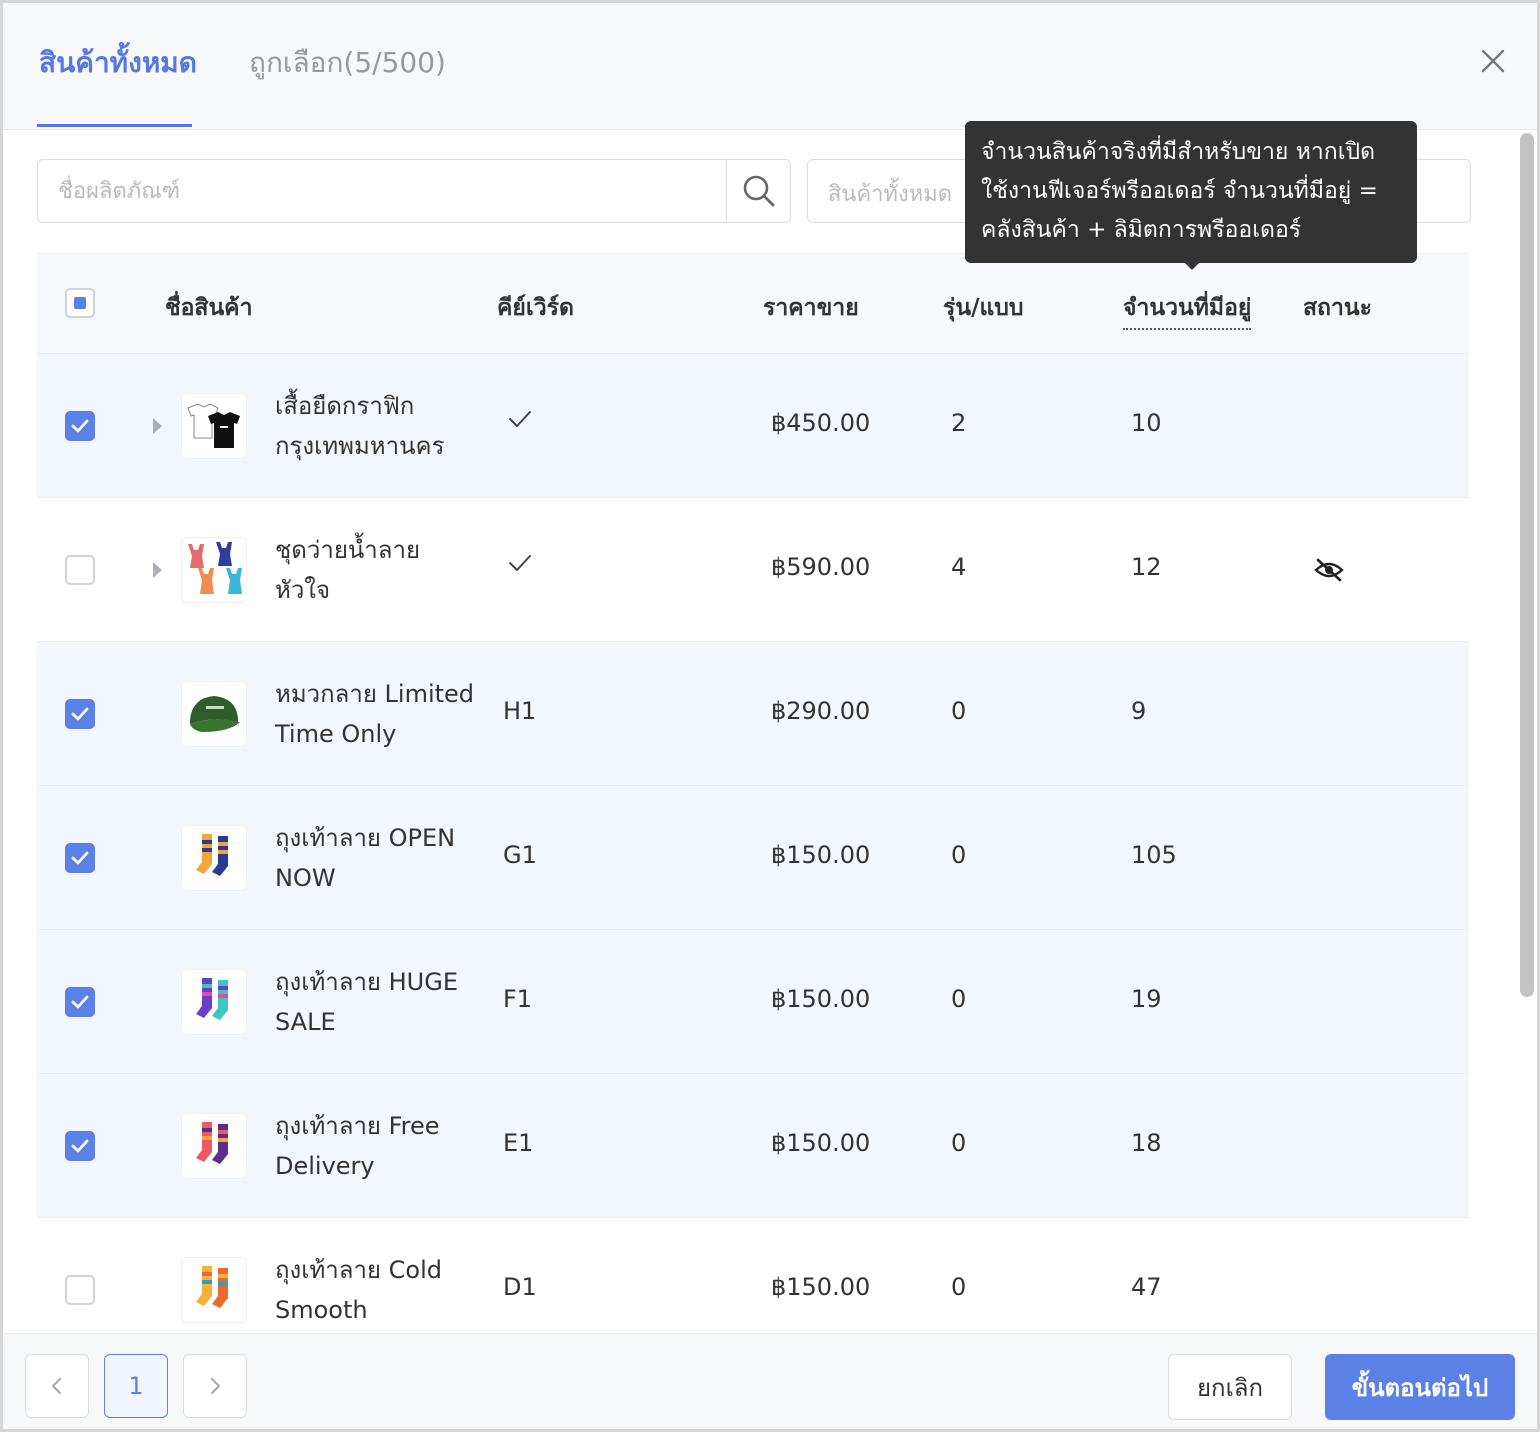 This screenshot has width=1540, height=1432. Describe the element at coordinates (959, 567) in the screenshot. I see `product-variant-count: 4` at that location.